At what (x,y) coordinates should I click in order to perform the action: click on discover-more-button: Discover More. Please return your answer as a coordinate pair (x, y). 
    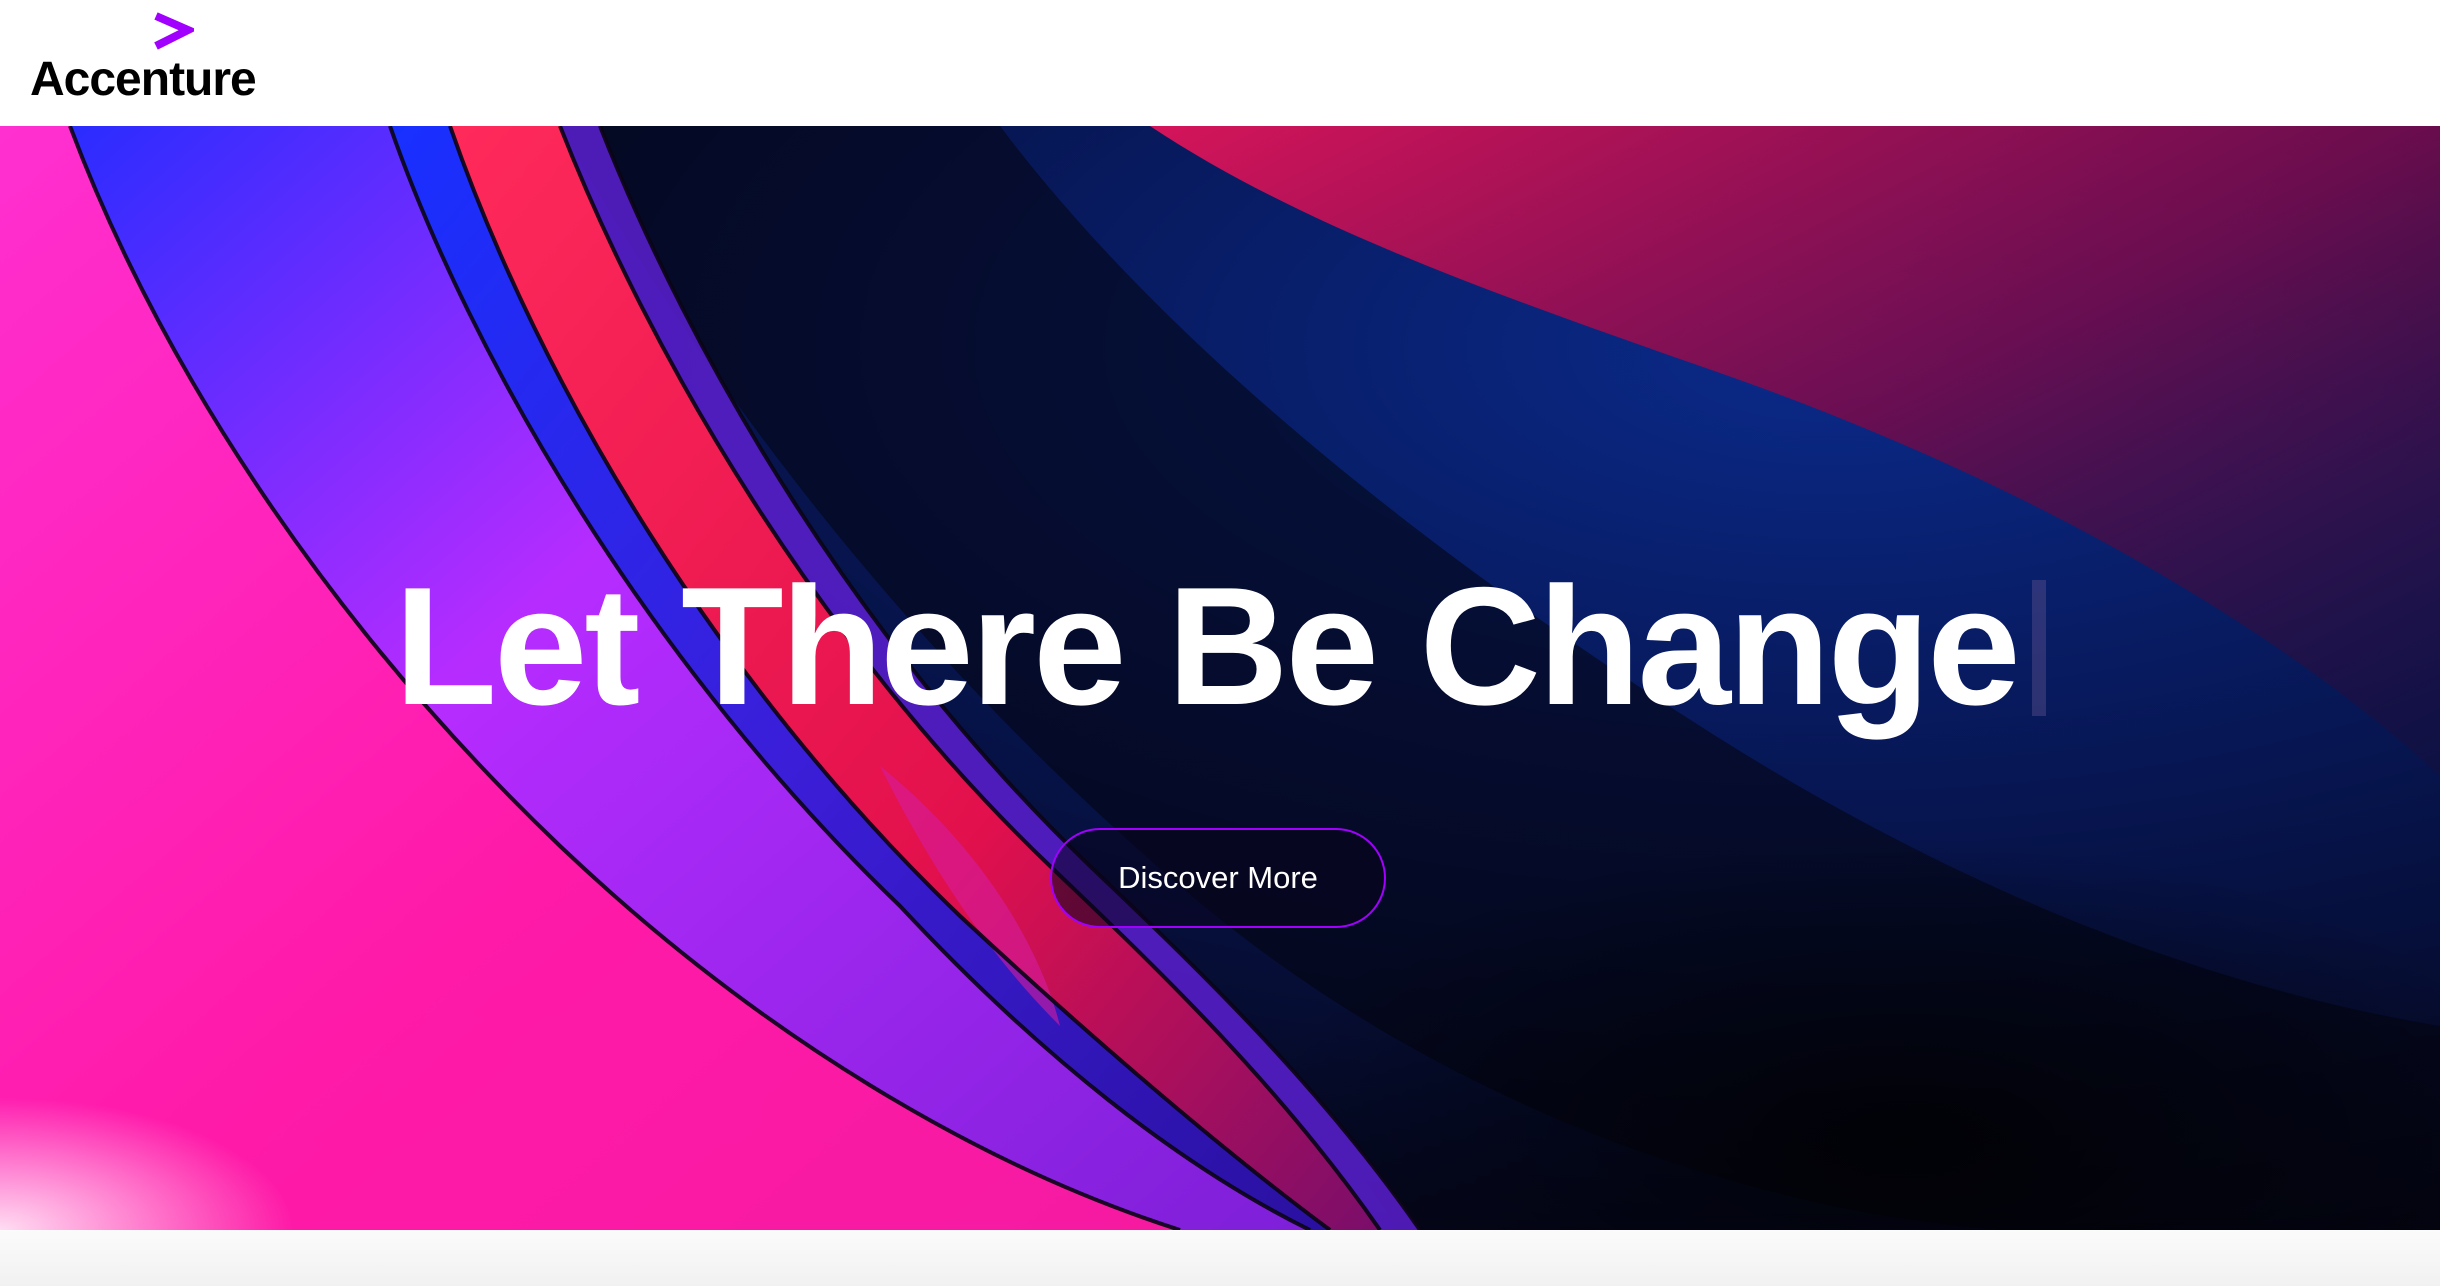
    Looking at the image, I should click on (1218, 878).